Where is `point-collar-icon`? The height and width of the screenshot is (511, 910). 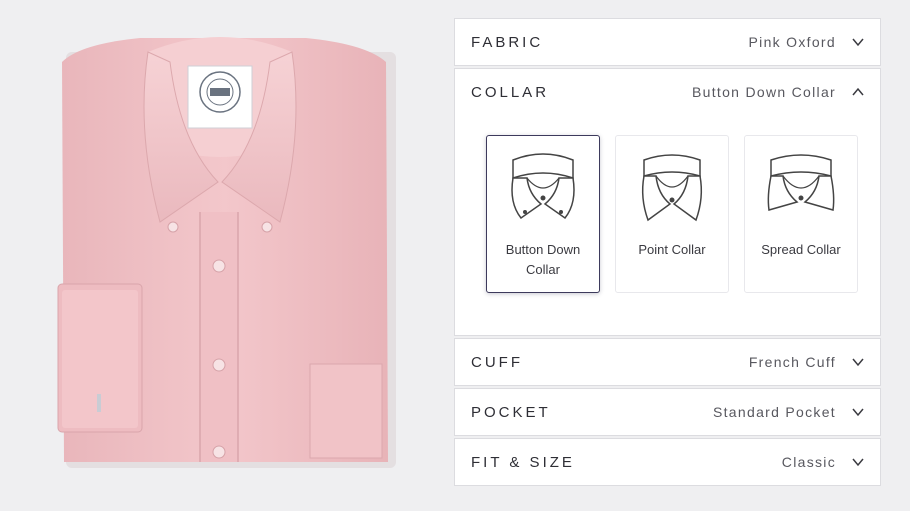 point-collar-icon is located at coordinates (672, 188).